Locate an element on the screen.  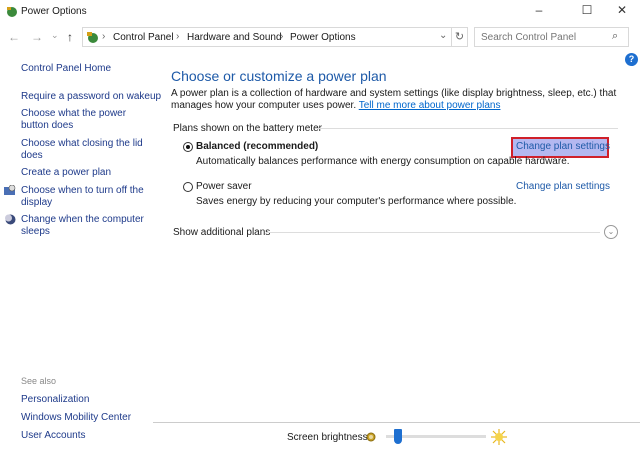
learn-more-link: Tell me more about power plans is located at coordinates (430, 105).